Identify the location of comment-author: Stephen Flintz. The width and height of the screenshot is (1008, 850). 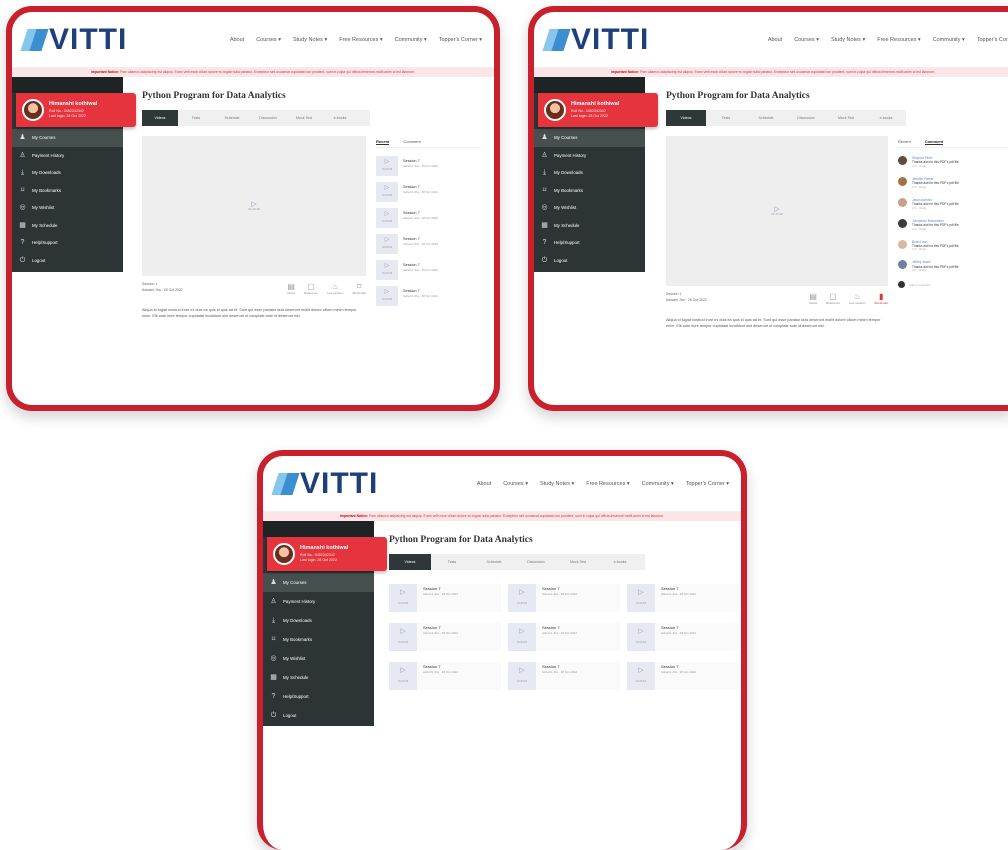
(922, 158).